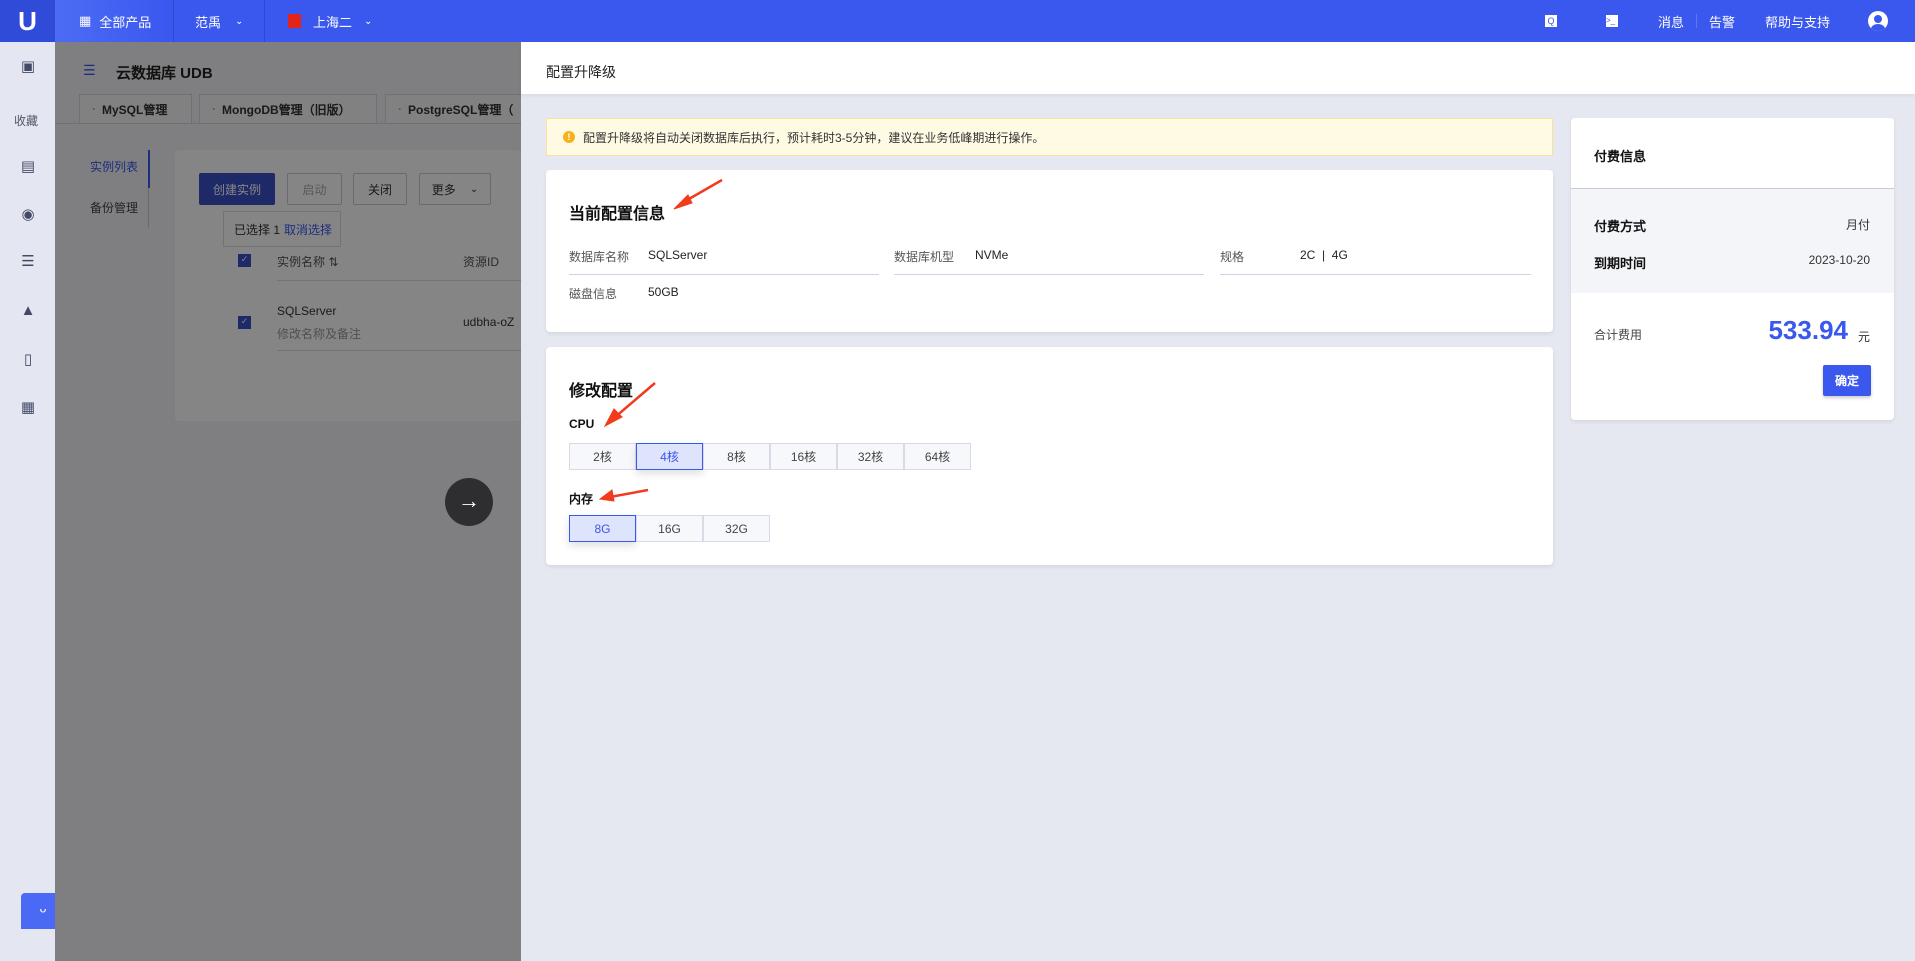 The height and width of the screenshot is (961, 1915). What do you see at coordinates (28, 66) in the screenshot?
I see `monitor-icon: ▣` at bounding box center [28, 66].